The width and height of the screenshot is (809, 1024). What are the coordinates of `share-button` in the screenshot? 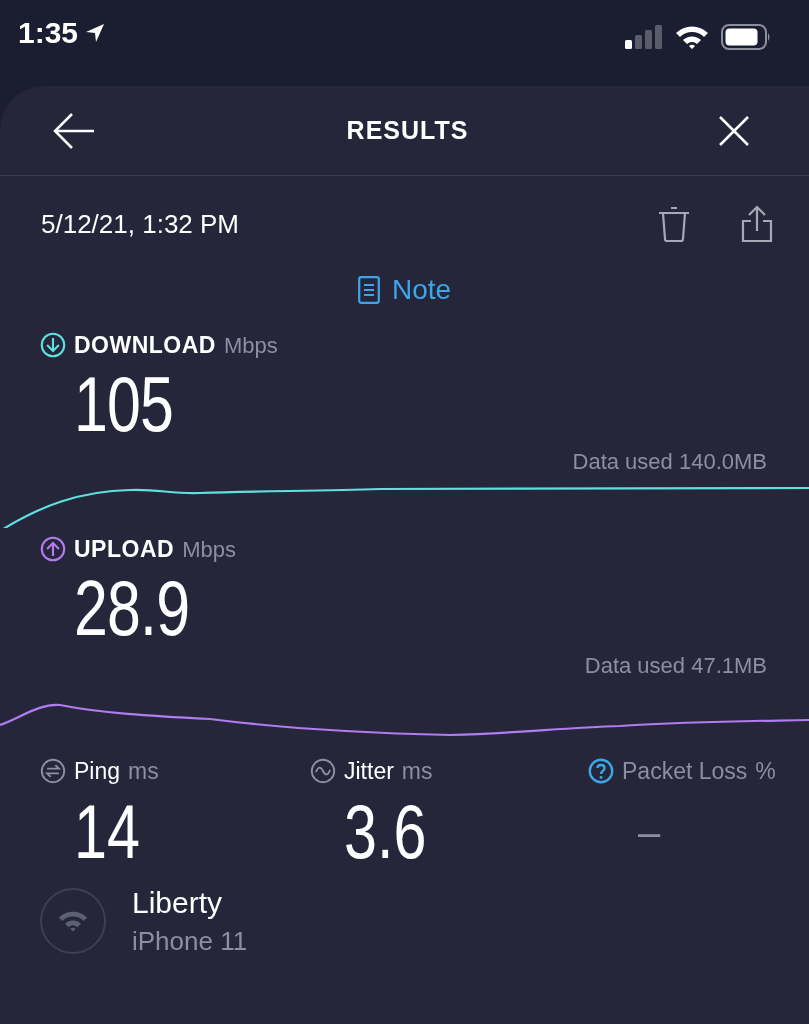 It's located at (757, 224).